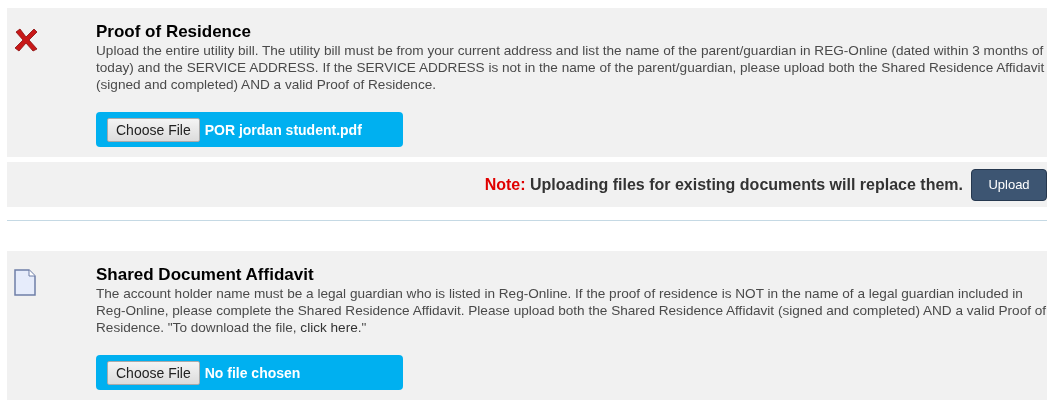  I want to click on file-name: POR jordan student.pdf, so click(283, 129).